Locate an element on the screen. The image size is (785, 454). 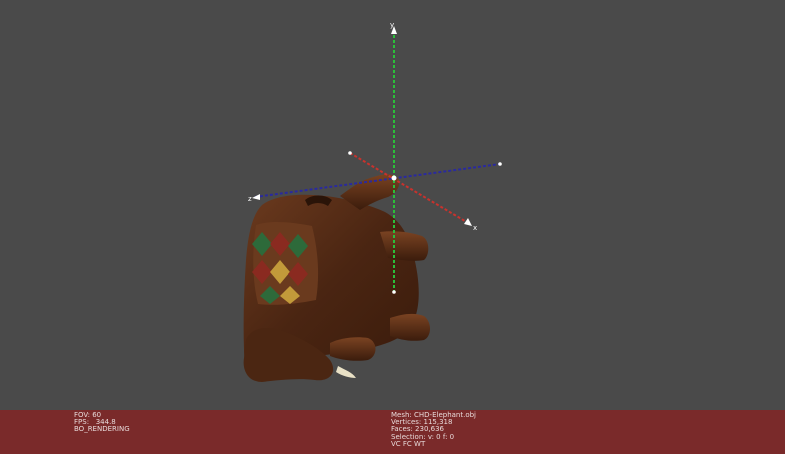
elephant-mesh is located at coordinates (336, 278).